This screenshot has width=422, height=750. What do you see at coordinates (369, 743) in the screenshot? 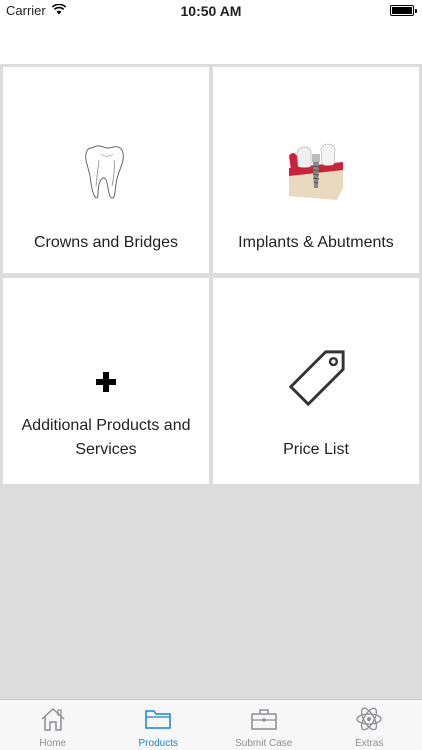
I see `tab-label: Extras` at bounding box center [369, 743].